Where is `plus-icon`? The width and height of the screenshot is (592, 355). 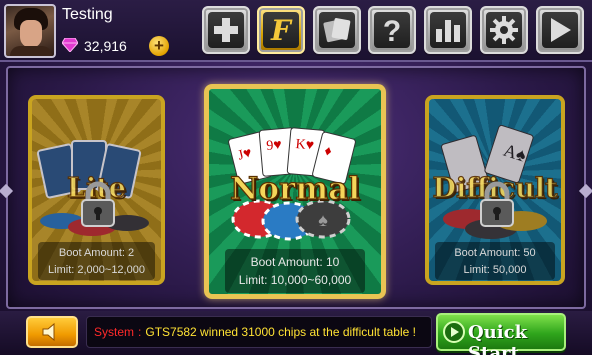 plus-icon is located at coordinates (226, 30).